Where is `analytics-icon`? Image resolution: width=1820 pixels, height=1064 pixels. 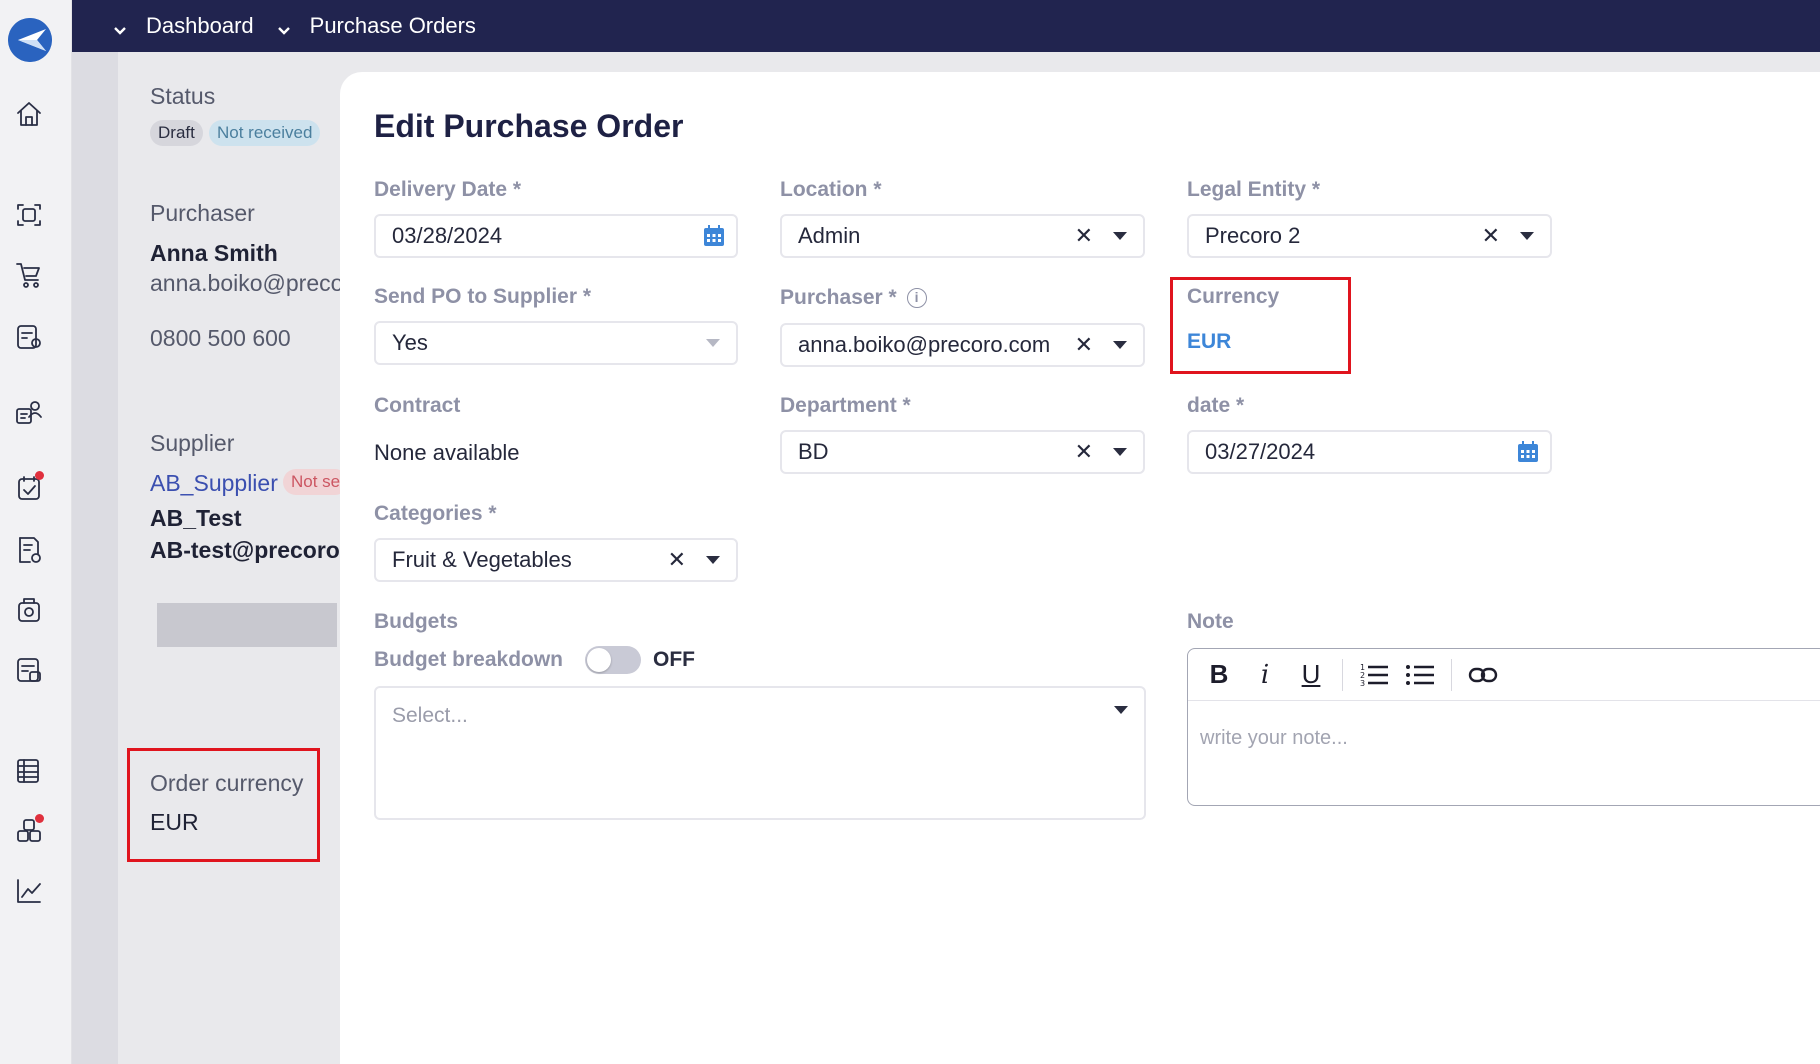
analytics-icon is located at coordinates (29, 891).